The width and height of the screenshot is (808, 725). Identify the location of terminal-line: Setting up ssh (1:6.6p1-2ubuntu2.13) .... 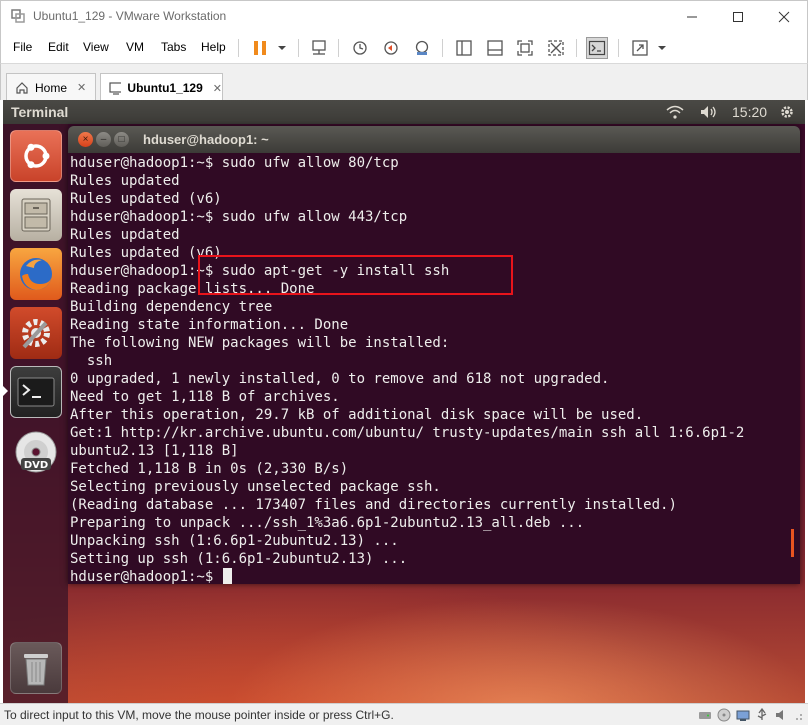
(239, 559).